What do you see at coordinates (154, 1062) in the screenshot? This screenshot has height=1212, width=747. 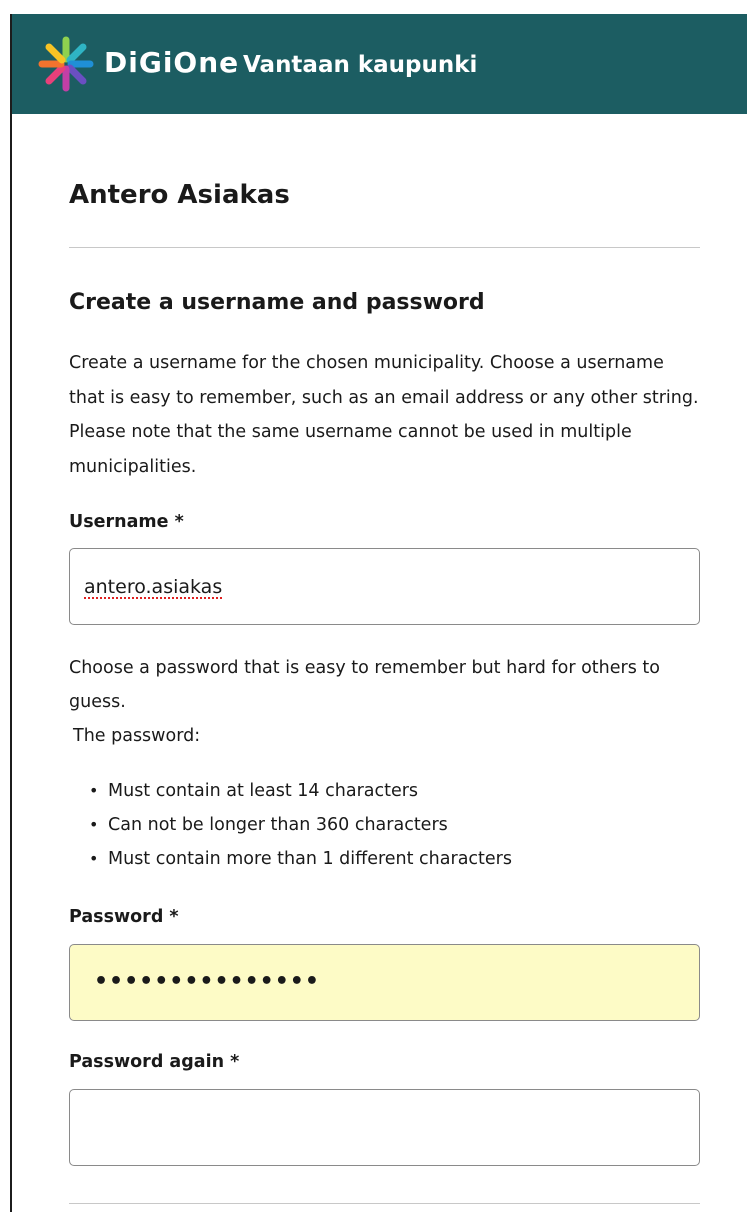 I see `password-again-label: Password again *` at bounding box center [154, 1062].